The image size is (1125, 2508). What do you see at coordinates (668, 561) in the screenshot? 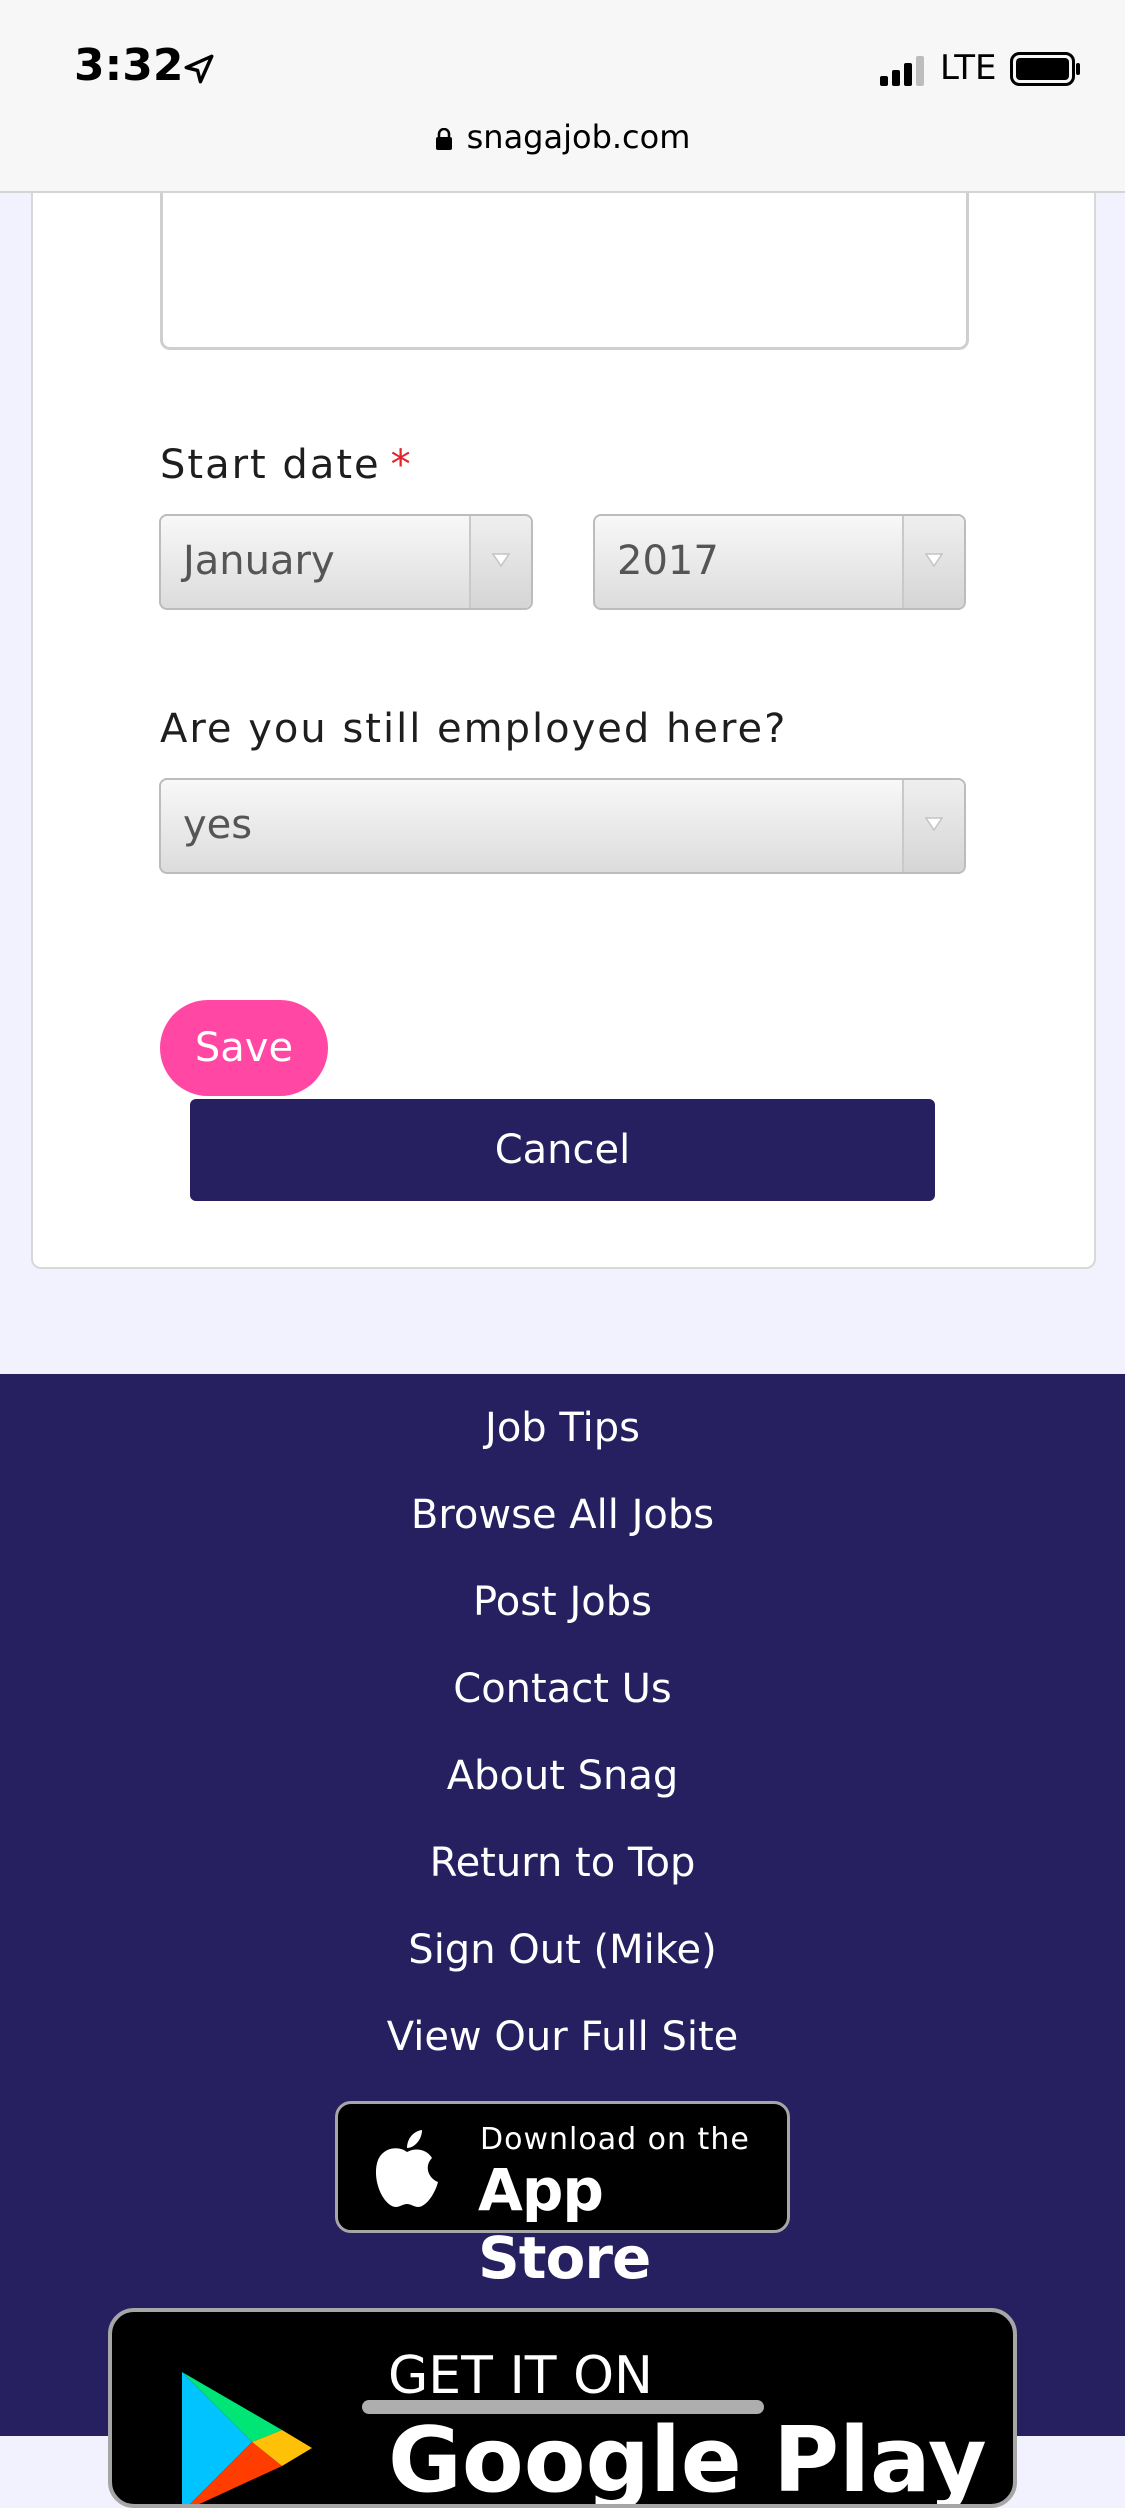
I see `start-year-value: 2017` at bounding box center [668, 561].